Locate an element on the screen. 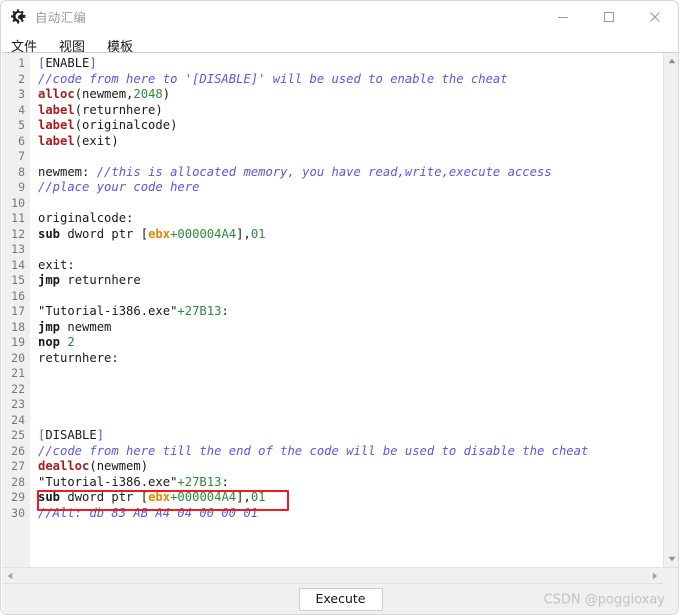 Image resolution: width=679 pixels, height=615 pixels. scroll-down-button is located at coordinates (671, 559).